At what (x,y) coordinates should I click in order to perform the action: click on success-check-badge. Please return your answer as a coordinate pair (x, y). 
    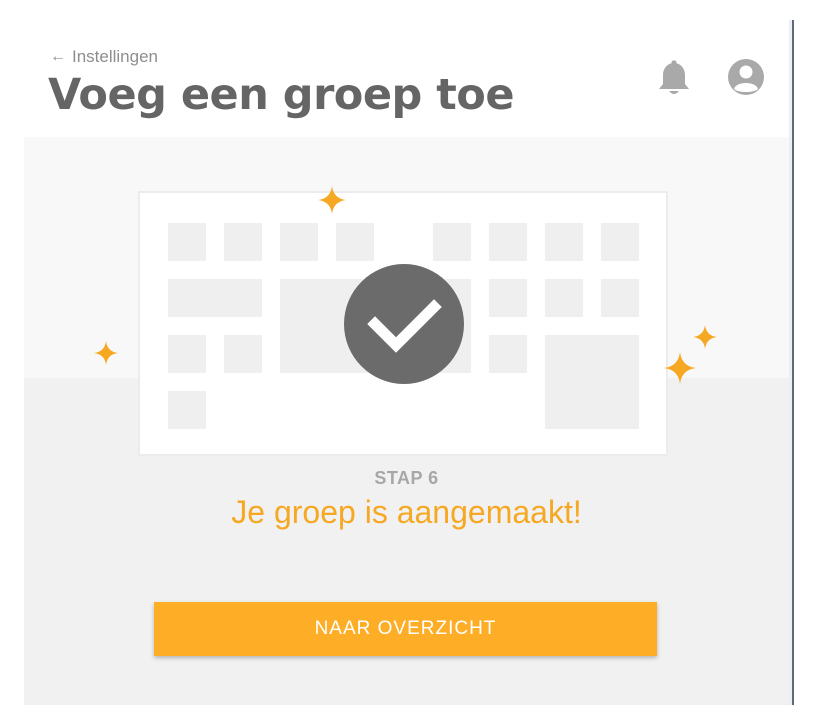
    Looking at the image, I should click on (404, 324).